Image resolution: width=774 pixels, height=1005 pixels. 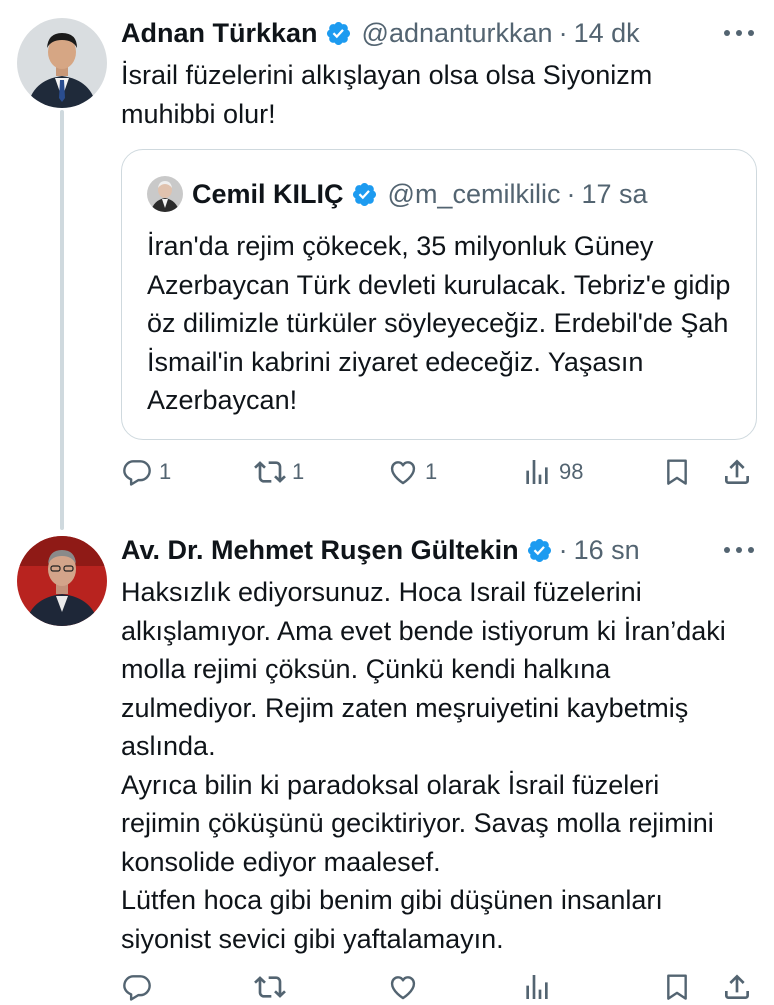 I want to click on views-button: 98, so click(x=552, y=472).